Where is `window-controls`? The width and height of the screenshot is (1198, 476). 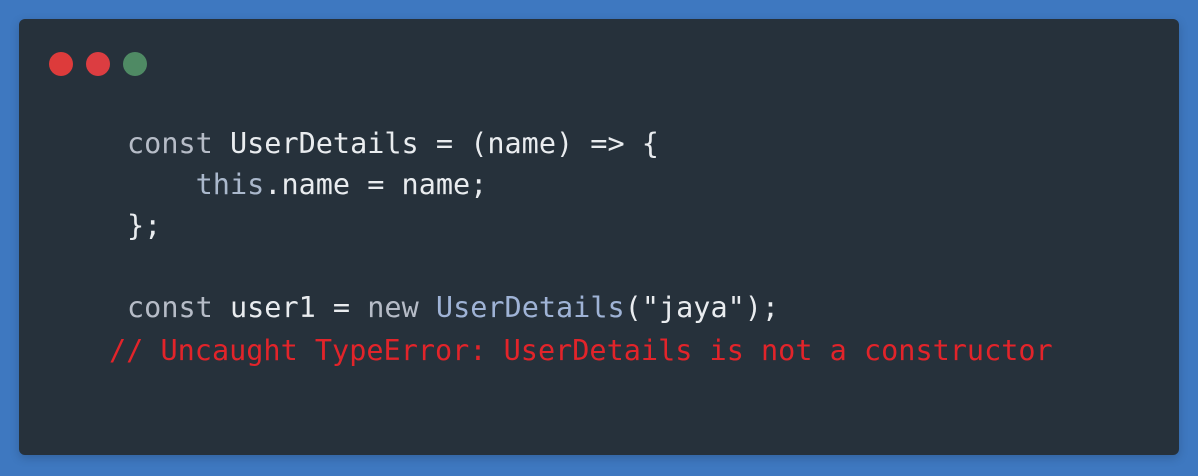
window-controls is located at coordinates (98, 64).